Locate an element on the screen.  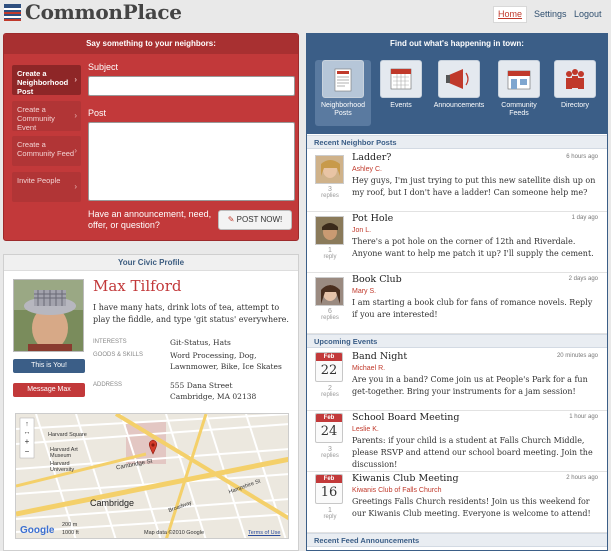
post-author: Mary S. is located at coordinates (364, 291).